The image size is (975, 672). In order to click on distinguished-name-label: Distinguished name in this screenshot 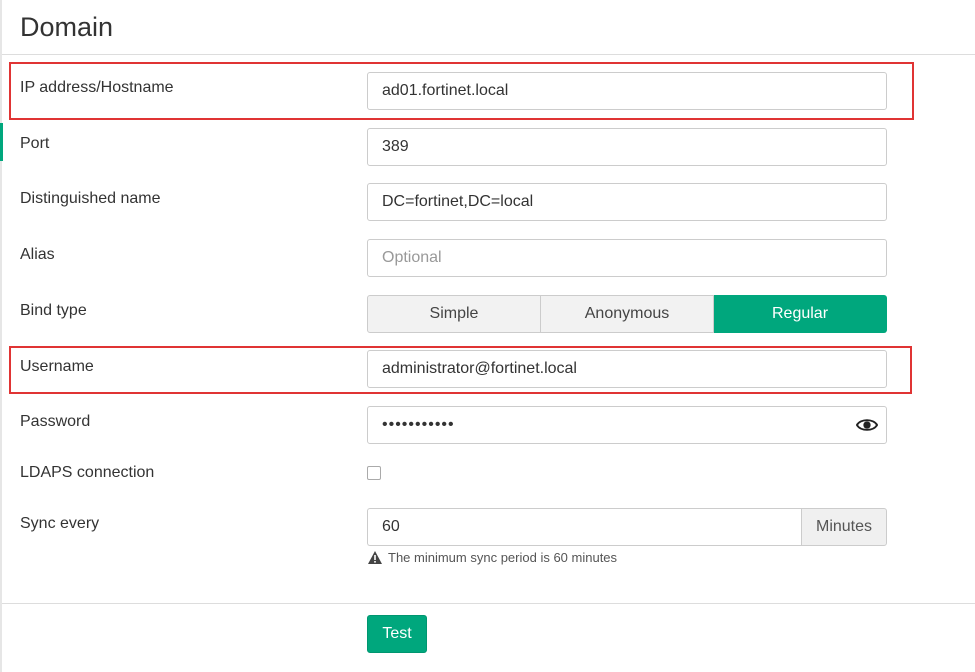, I will do `click(90, 198)`.